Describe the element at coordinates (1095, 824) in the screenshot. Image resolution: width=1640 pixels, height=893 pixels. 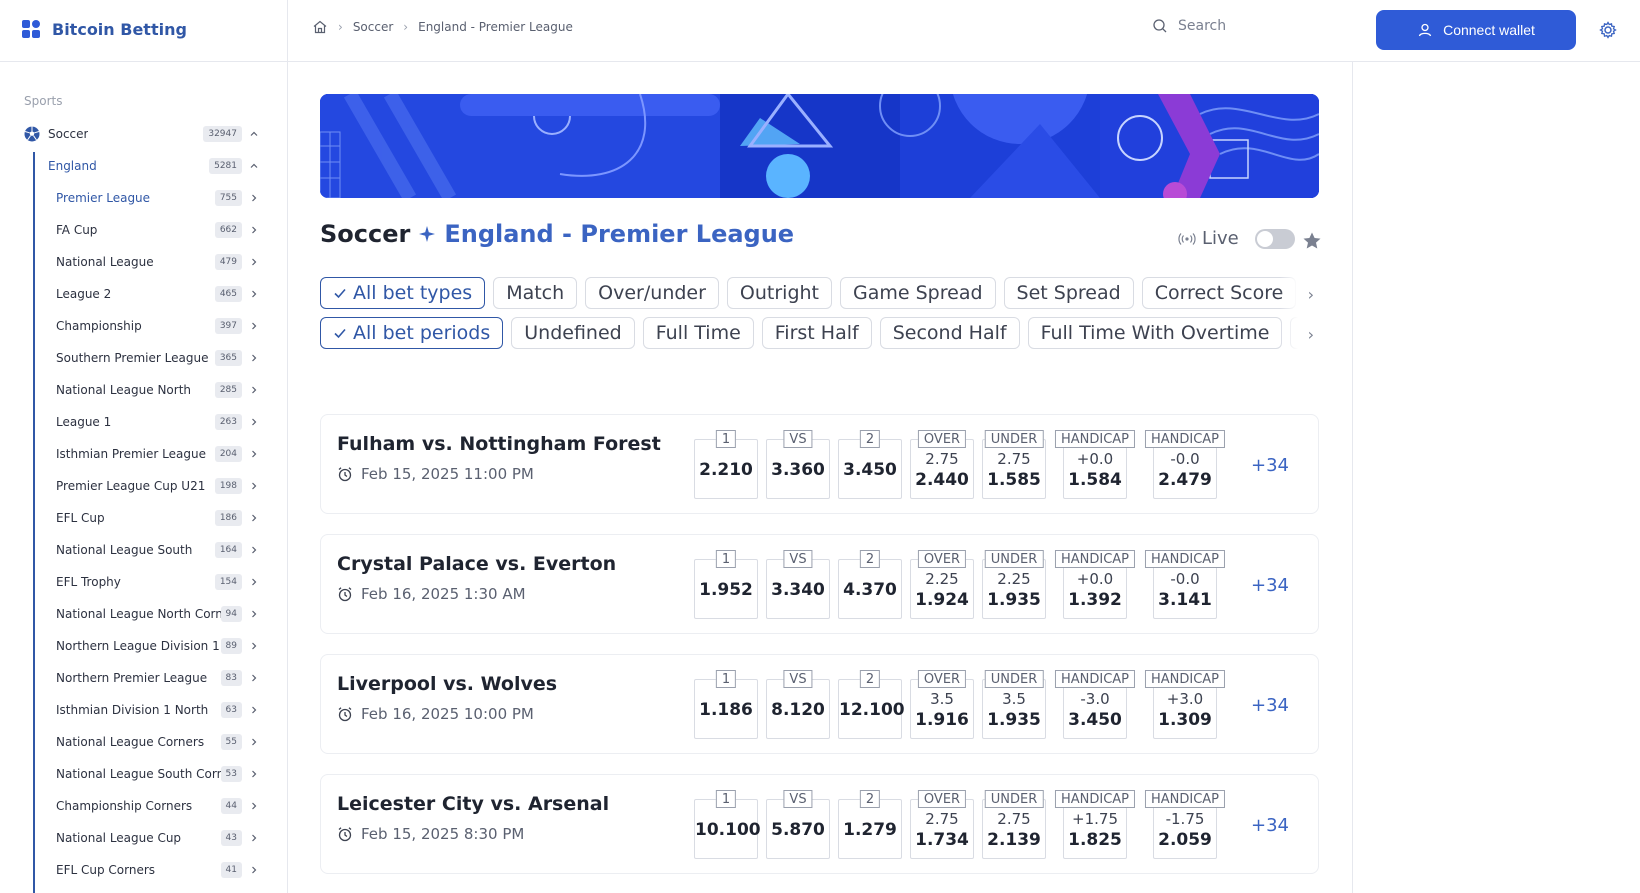
I see `odds-handicap-home: HANDICAP +1.75 1.825` at that location.